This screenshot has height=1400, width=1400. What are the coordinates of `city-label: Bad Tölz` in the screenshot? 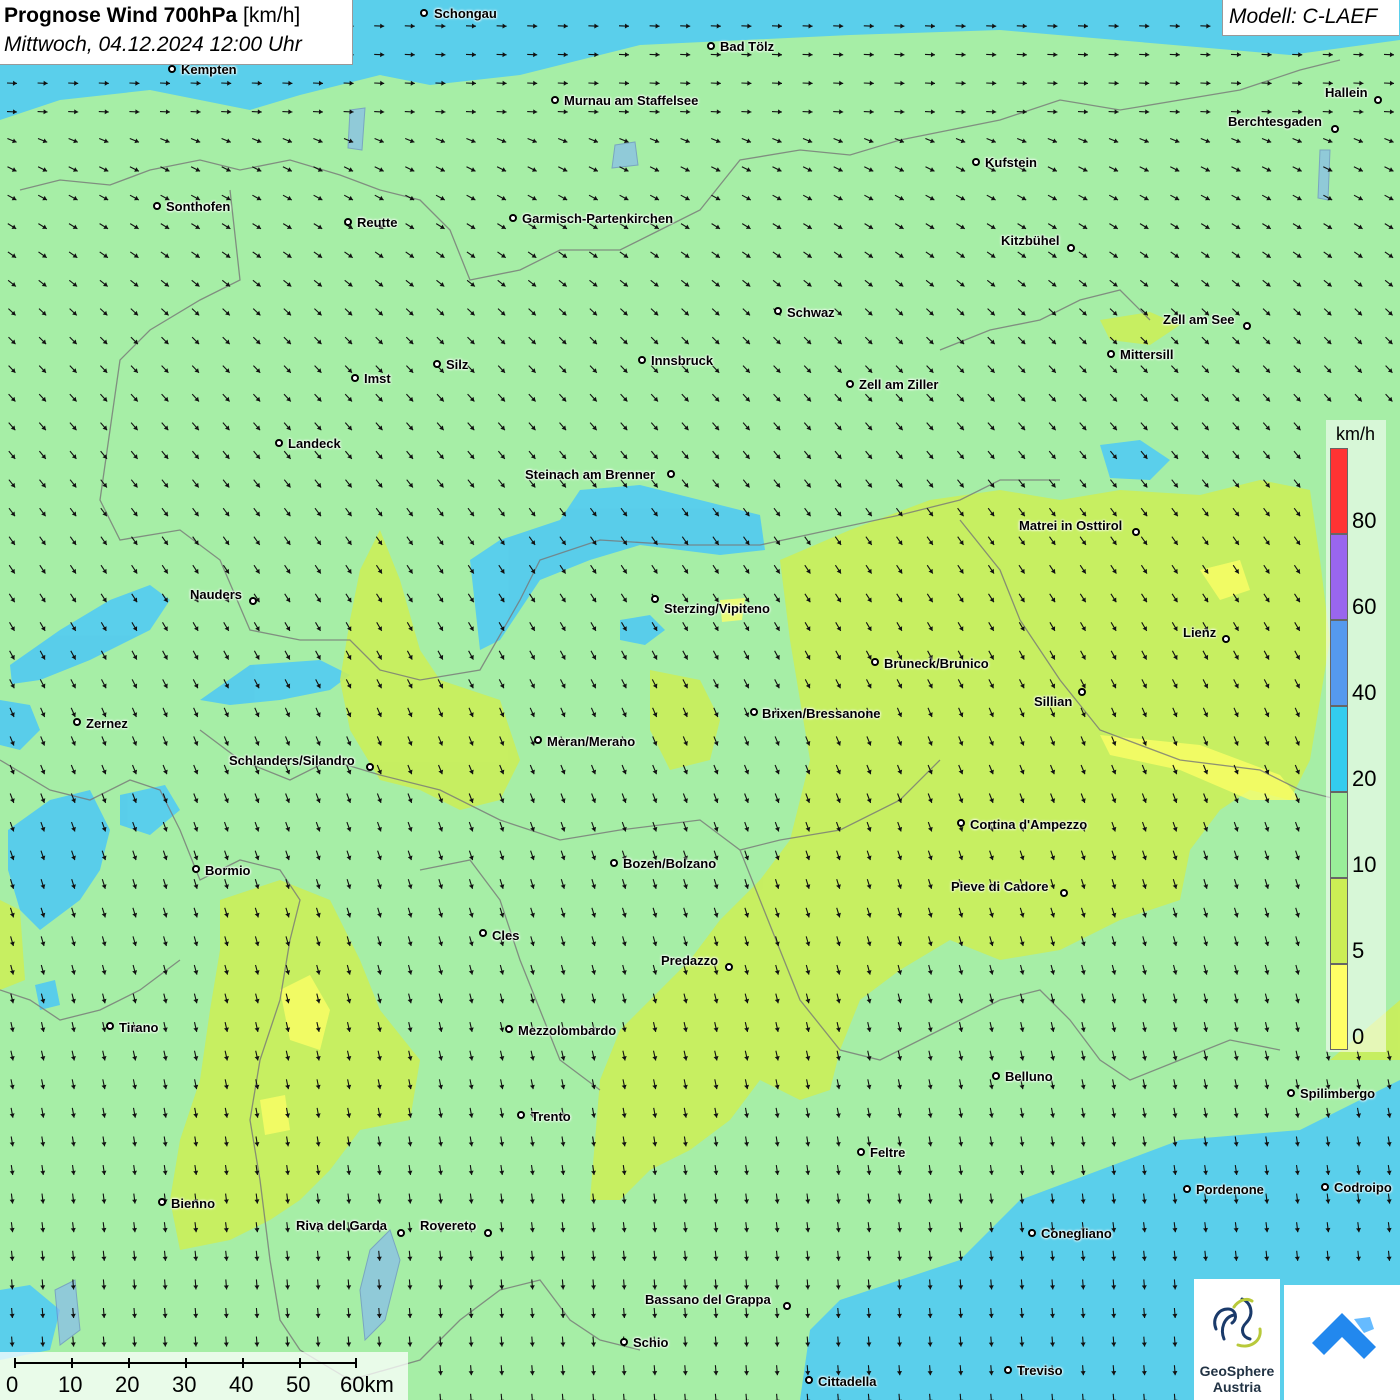 It's located at (747, 46).